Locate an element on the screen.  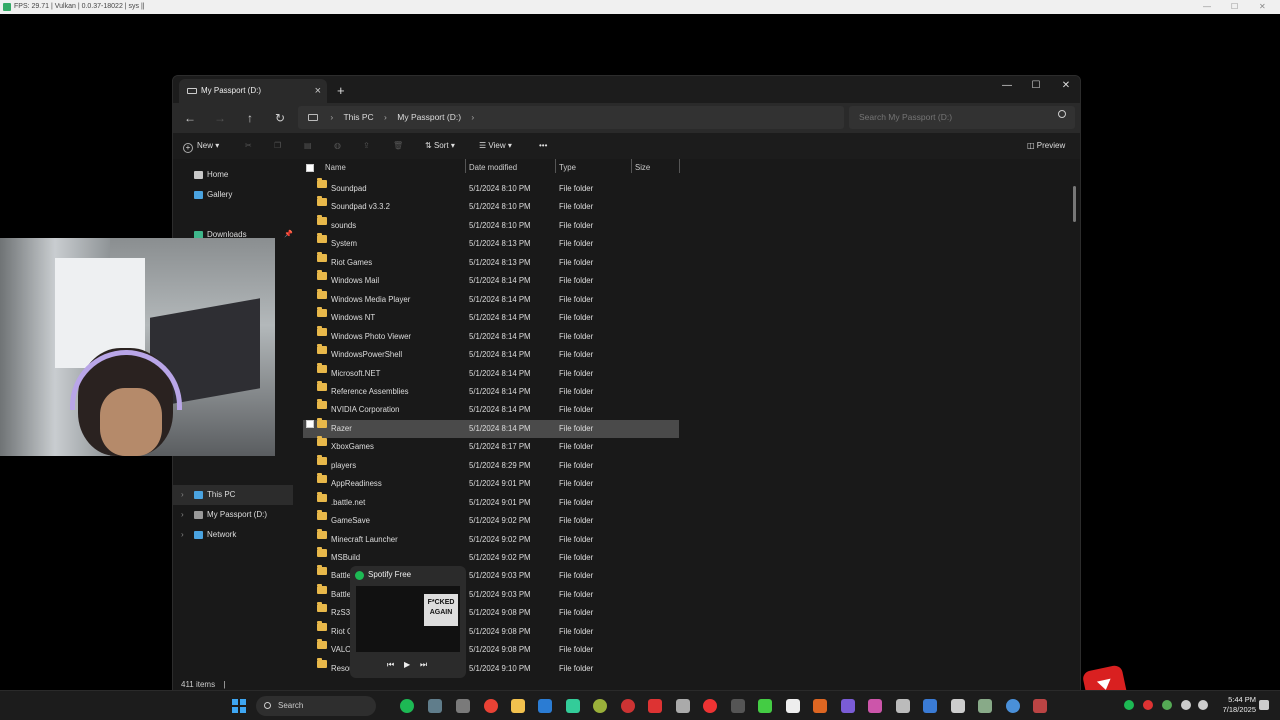
chrome-taskbar-icon is located at coordinates (491, 706).